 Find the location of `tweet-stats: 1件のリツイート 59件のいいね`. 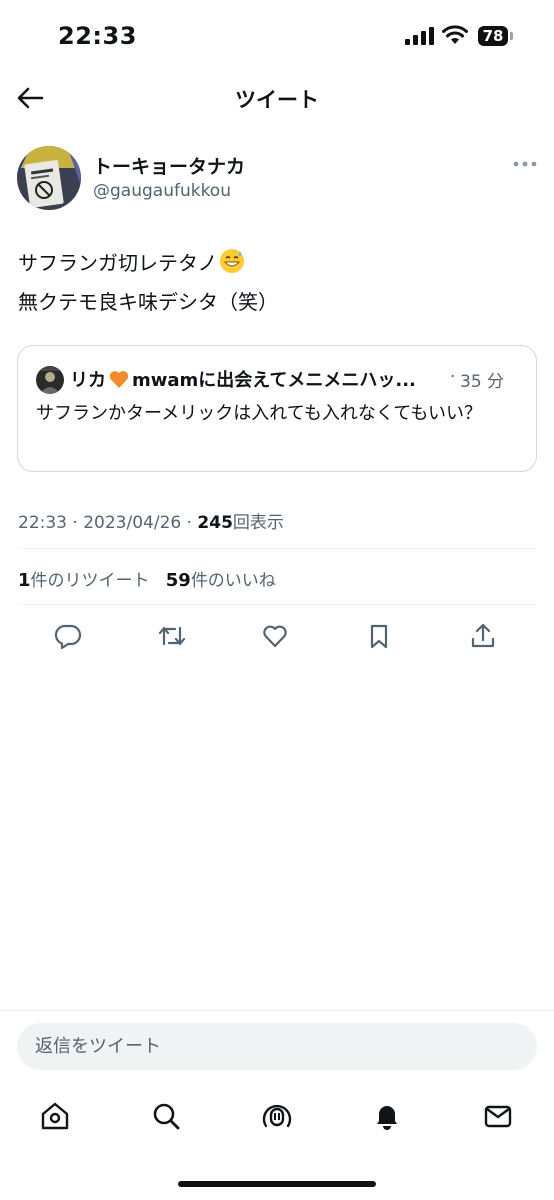

tweet-stats: 1件のリツイート 59件のいいね is located at coordinates (147, 578).